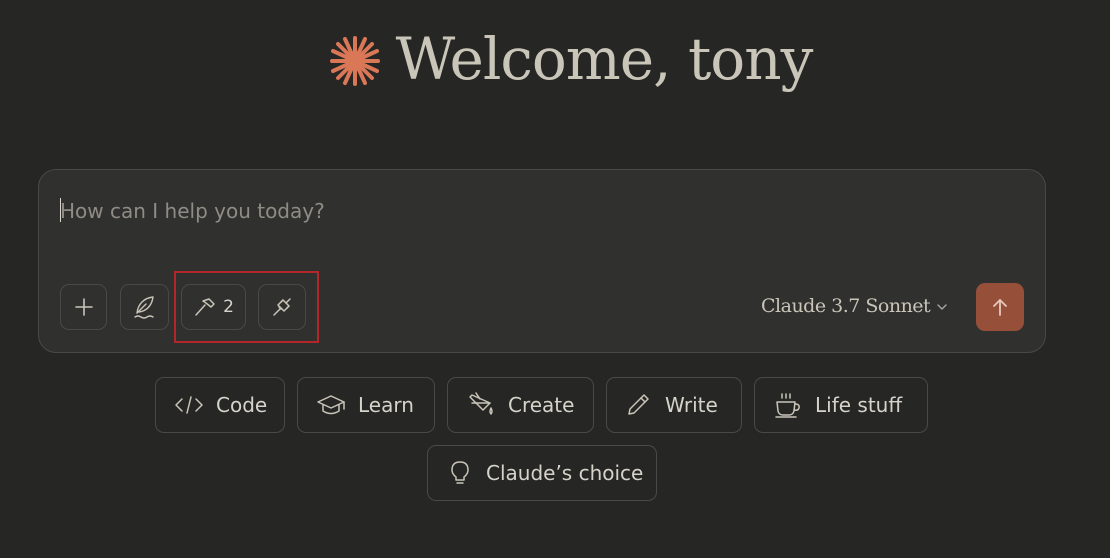 This screenshot has height=558, width=1110. I want to click on model-selector: Claude 3.7 Sonnet, so click(854, 306).